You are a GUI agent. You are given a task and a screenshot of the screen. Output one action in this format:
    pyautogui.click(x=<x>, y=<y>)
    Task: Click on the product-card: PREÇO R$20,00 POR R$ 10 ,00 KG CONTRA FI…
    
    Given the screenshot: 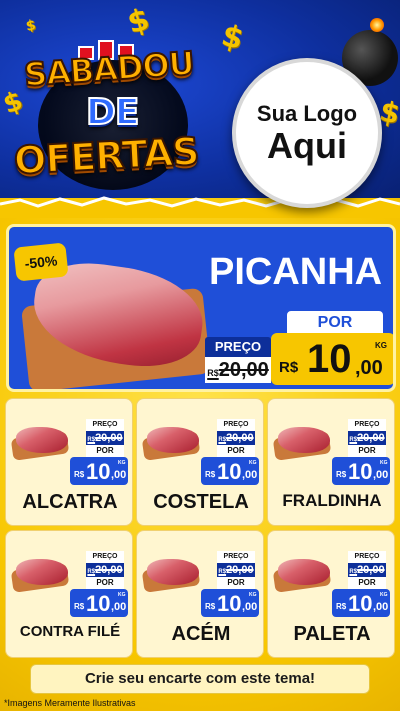 What is the action you would take?
    pyautogui.click(x=69, y=594)
    